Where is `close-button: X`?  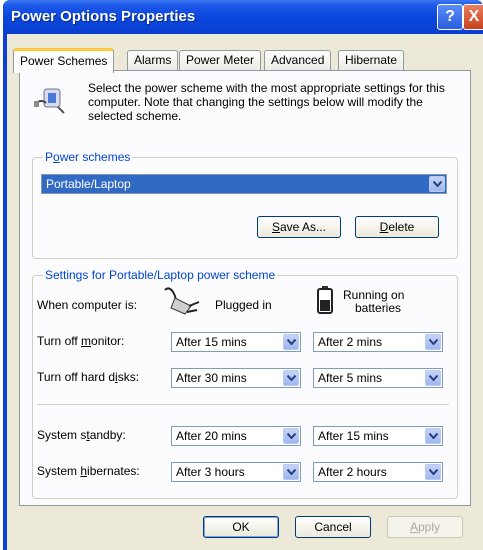 close-button: X is located at coordinates (473, 17).